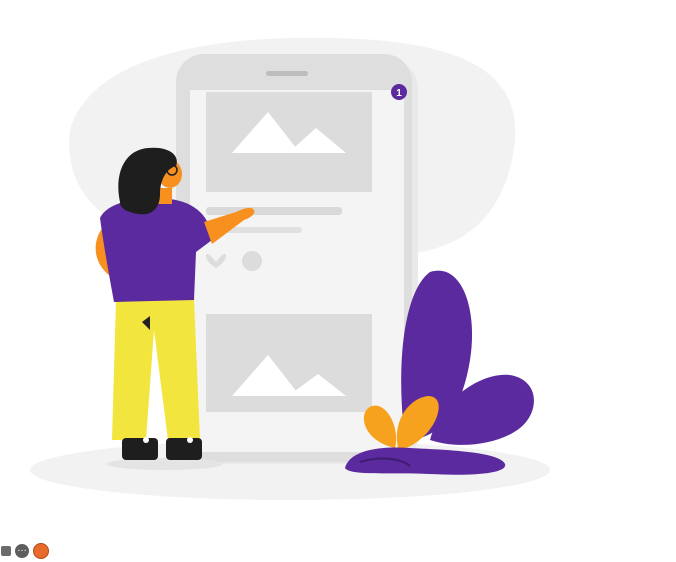 This screenshot has height=562, width=676. I want to click on notification-badge-count: 1, so click(399, 93).